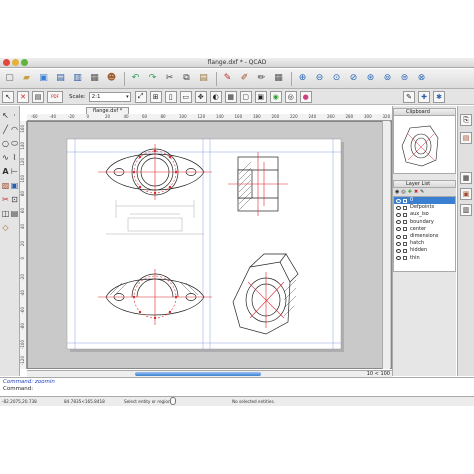 The height and width of the screenshot is (474, 474). Describe the element at coordinates (424, 258) in the screenshot. I see `layer-row: thin` at that location.